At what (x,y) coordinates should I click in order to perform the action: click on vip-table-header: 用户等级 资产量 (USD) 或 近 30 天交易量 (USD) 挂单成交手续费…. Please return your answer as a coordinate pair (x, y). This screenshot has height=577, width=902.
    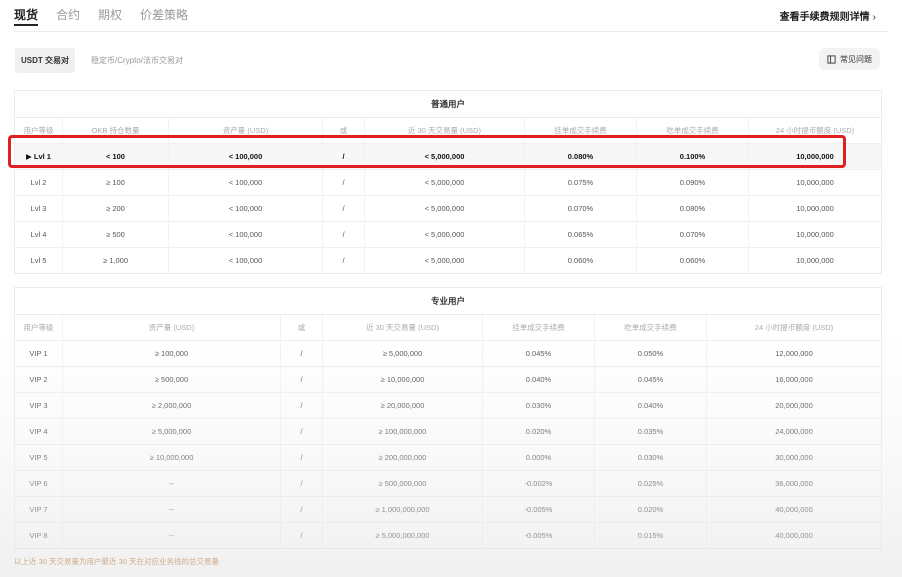
    Looking at the image, I should click on (448, 328).